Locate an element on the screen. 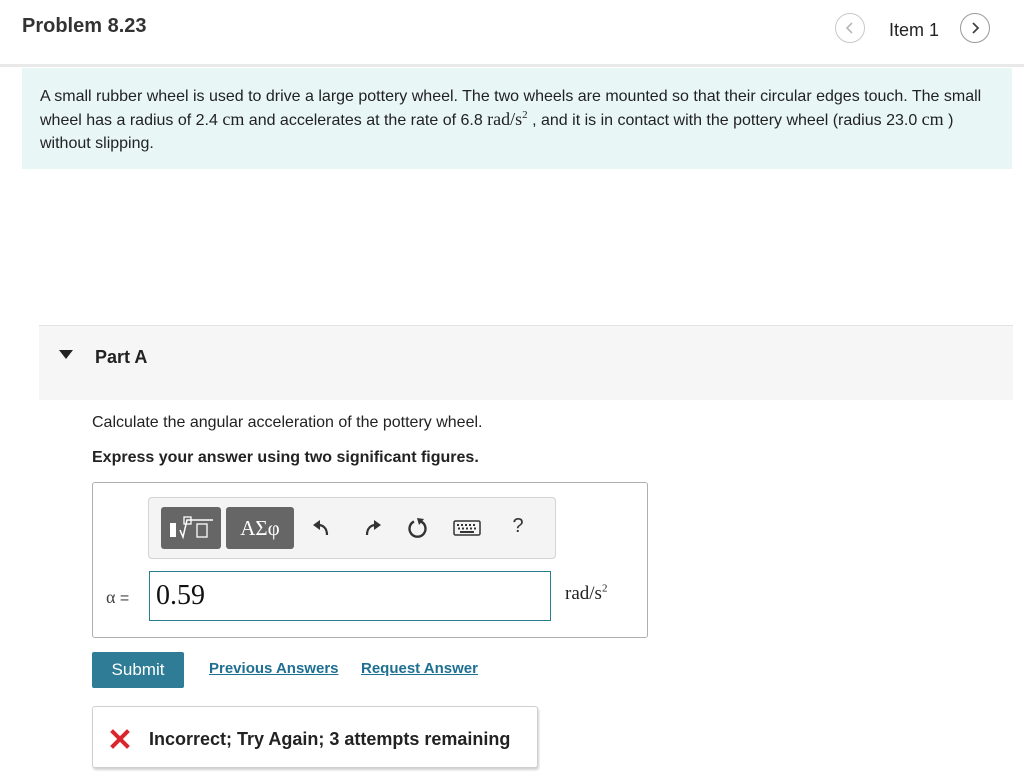 The image size is (1024, 777). answer-label: α = is located at coordinates (117, 597).